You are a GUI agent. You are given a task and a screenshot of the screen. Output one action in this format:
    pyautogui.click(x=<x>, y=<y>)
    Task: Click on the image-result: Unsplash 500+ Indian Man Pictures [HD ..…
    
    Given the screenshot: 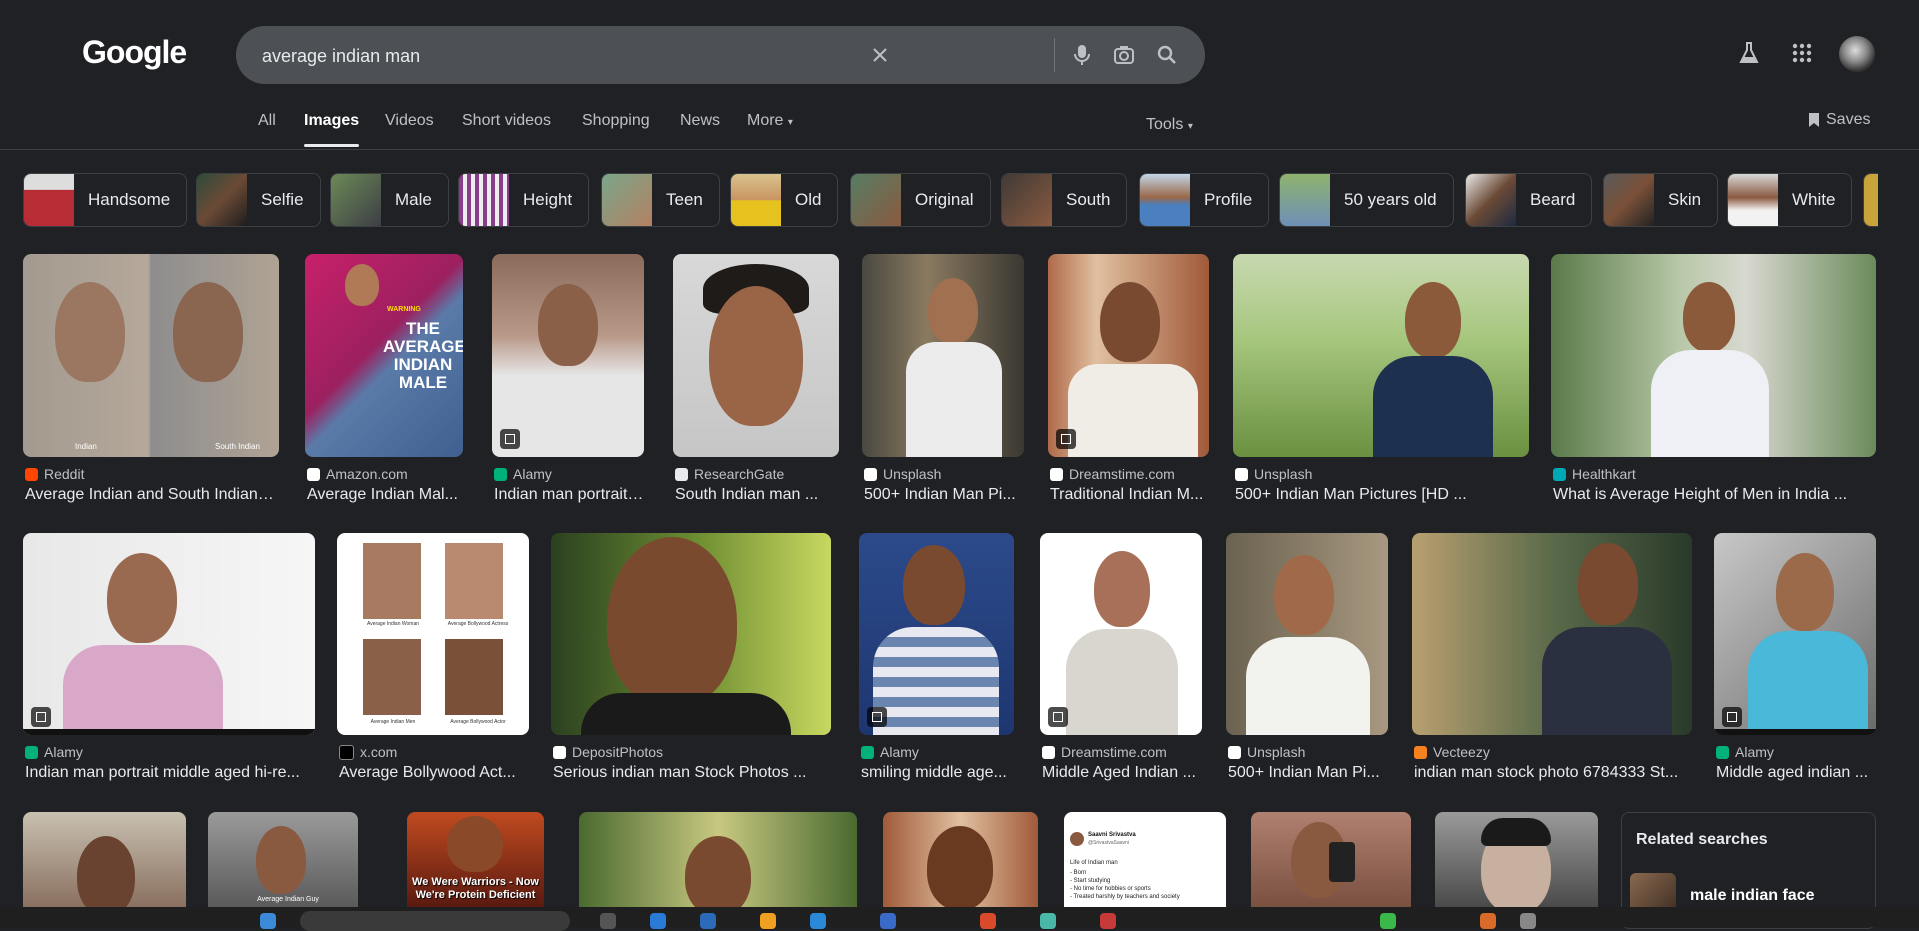 What is the action you would take?
    pyautogui.click(x=1381, y=382)
    